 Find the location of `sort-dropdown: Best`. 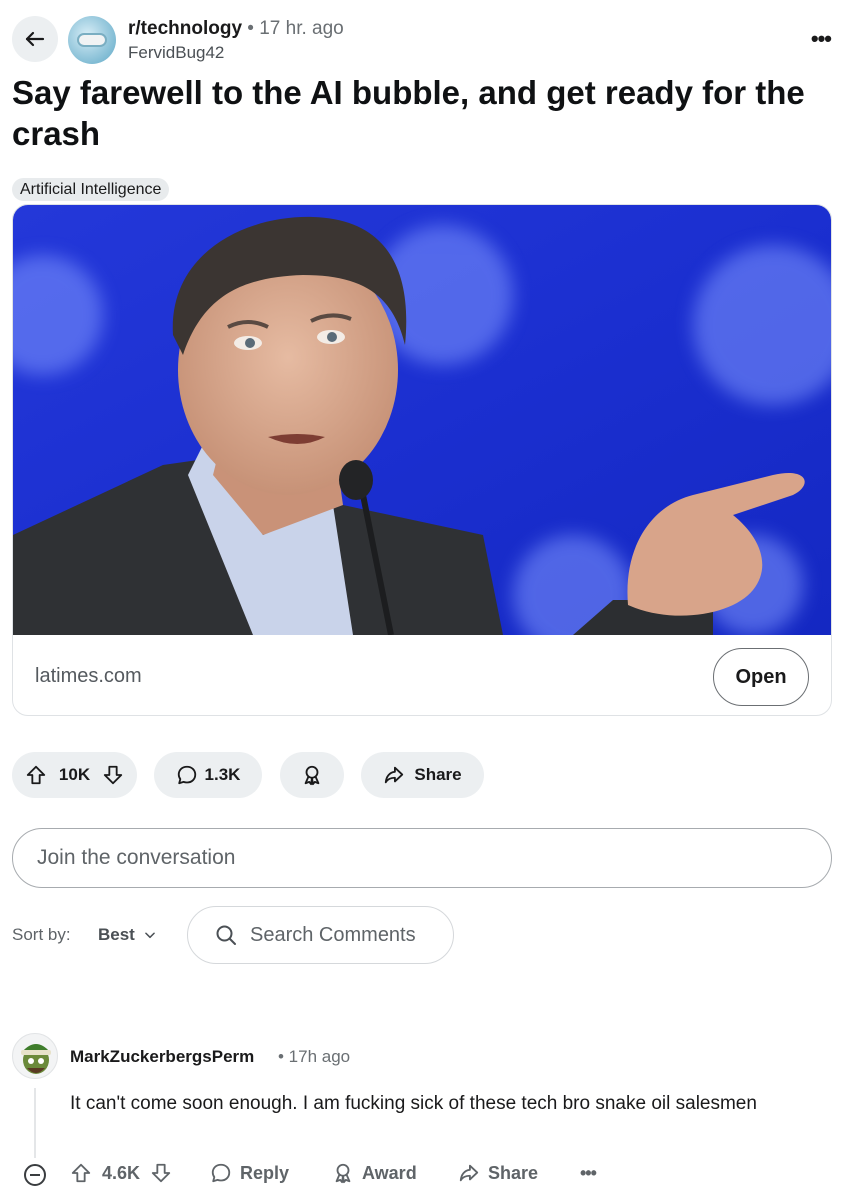

sort-dropdown: Best is located at coordinates (127, 935).